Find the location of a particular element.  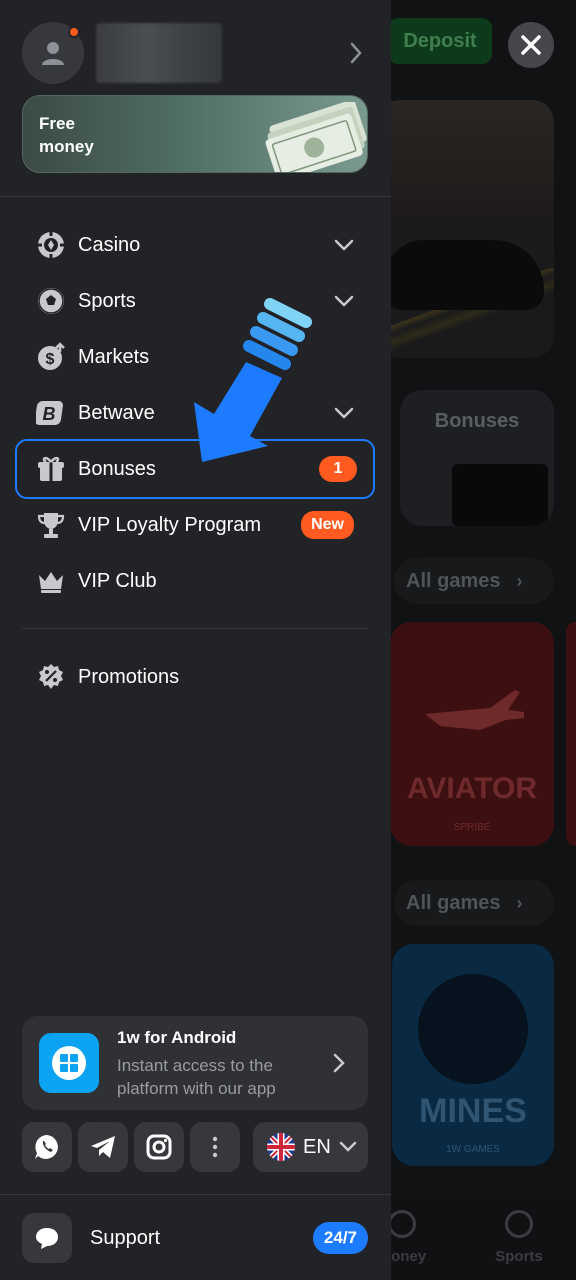

app-promo-title: 1w for Android is located at coordinates (177, 1037).